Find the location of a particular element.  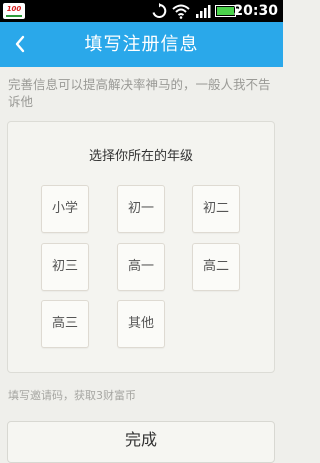

finish-button: 完成 is located at coordinates (141, 442).